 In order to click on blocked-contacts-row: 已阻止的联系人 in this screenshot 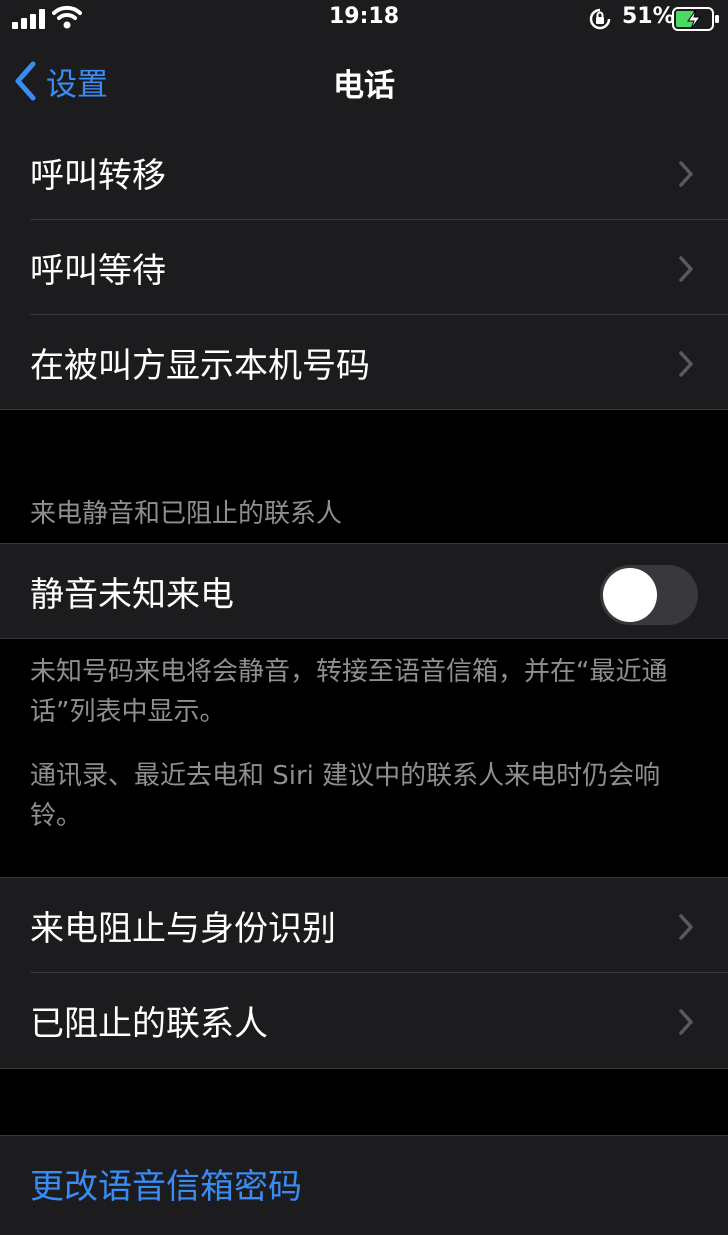, I will do `click(364, 1020)`.